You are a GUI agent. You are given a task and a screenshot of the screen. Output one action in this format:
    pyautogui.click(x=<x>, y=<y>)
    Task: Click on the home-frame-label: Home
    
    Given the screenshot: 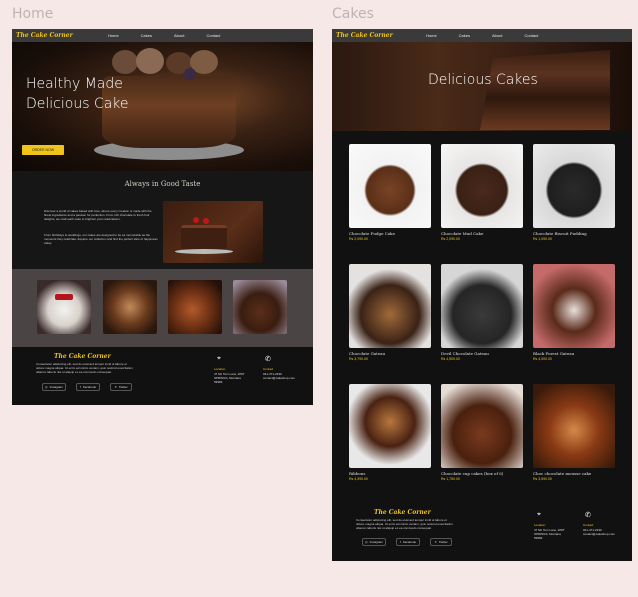 What is the action you would take?
    pyautogui.click(x=33, y=14)
    